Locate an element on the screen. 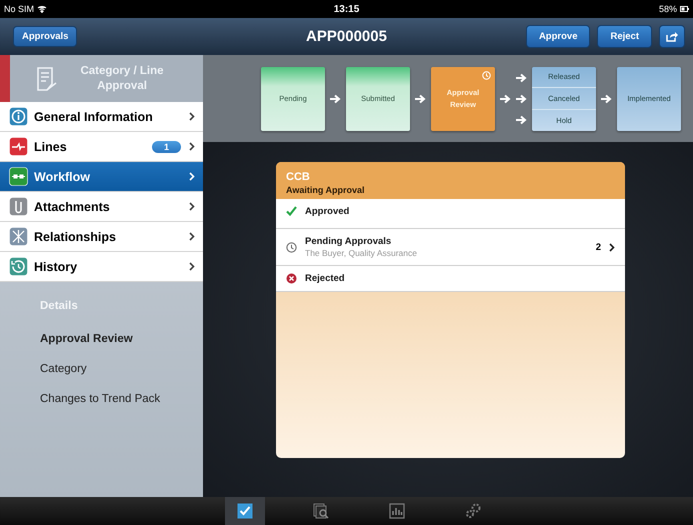 This screenshot has width=693, height=525. details-item: Changes to Trend Pack is located at coordinates (121, 399).